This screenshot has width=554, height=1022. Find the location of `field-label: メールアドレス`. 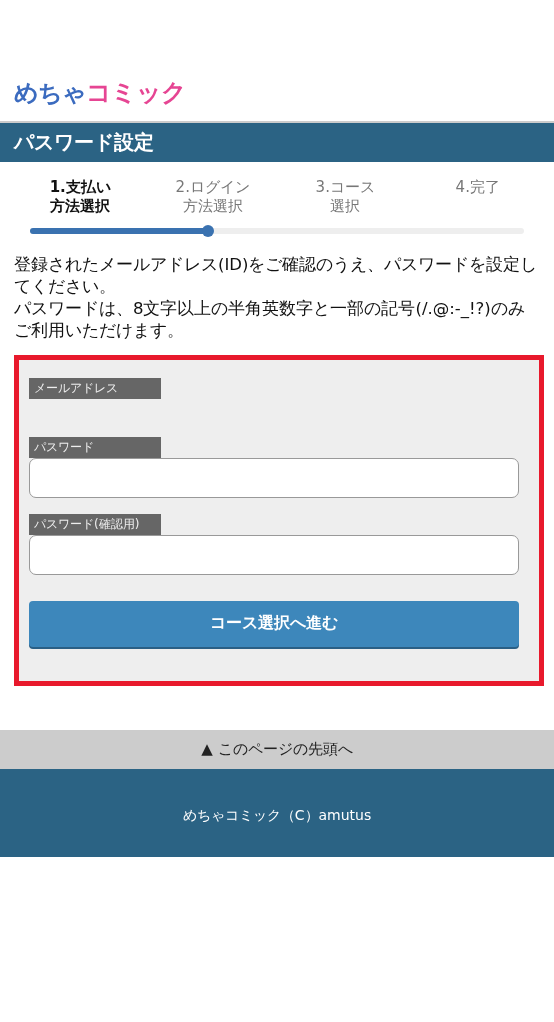

field-label: メールアドレス is located at coordinates (95, 388).